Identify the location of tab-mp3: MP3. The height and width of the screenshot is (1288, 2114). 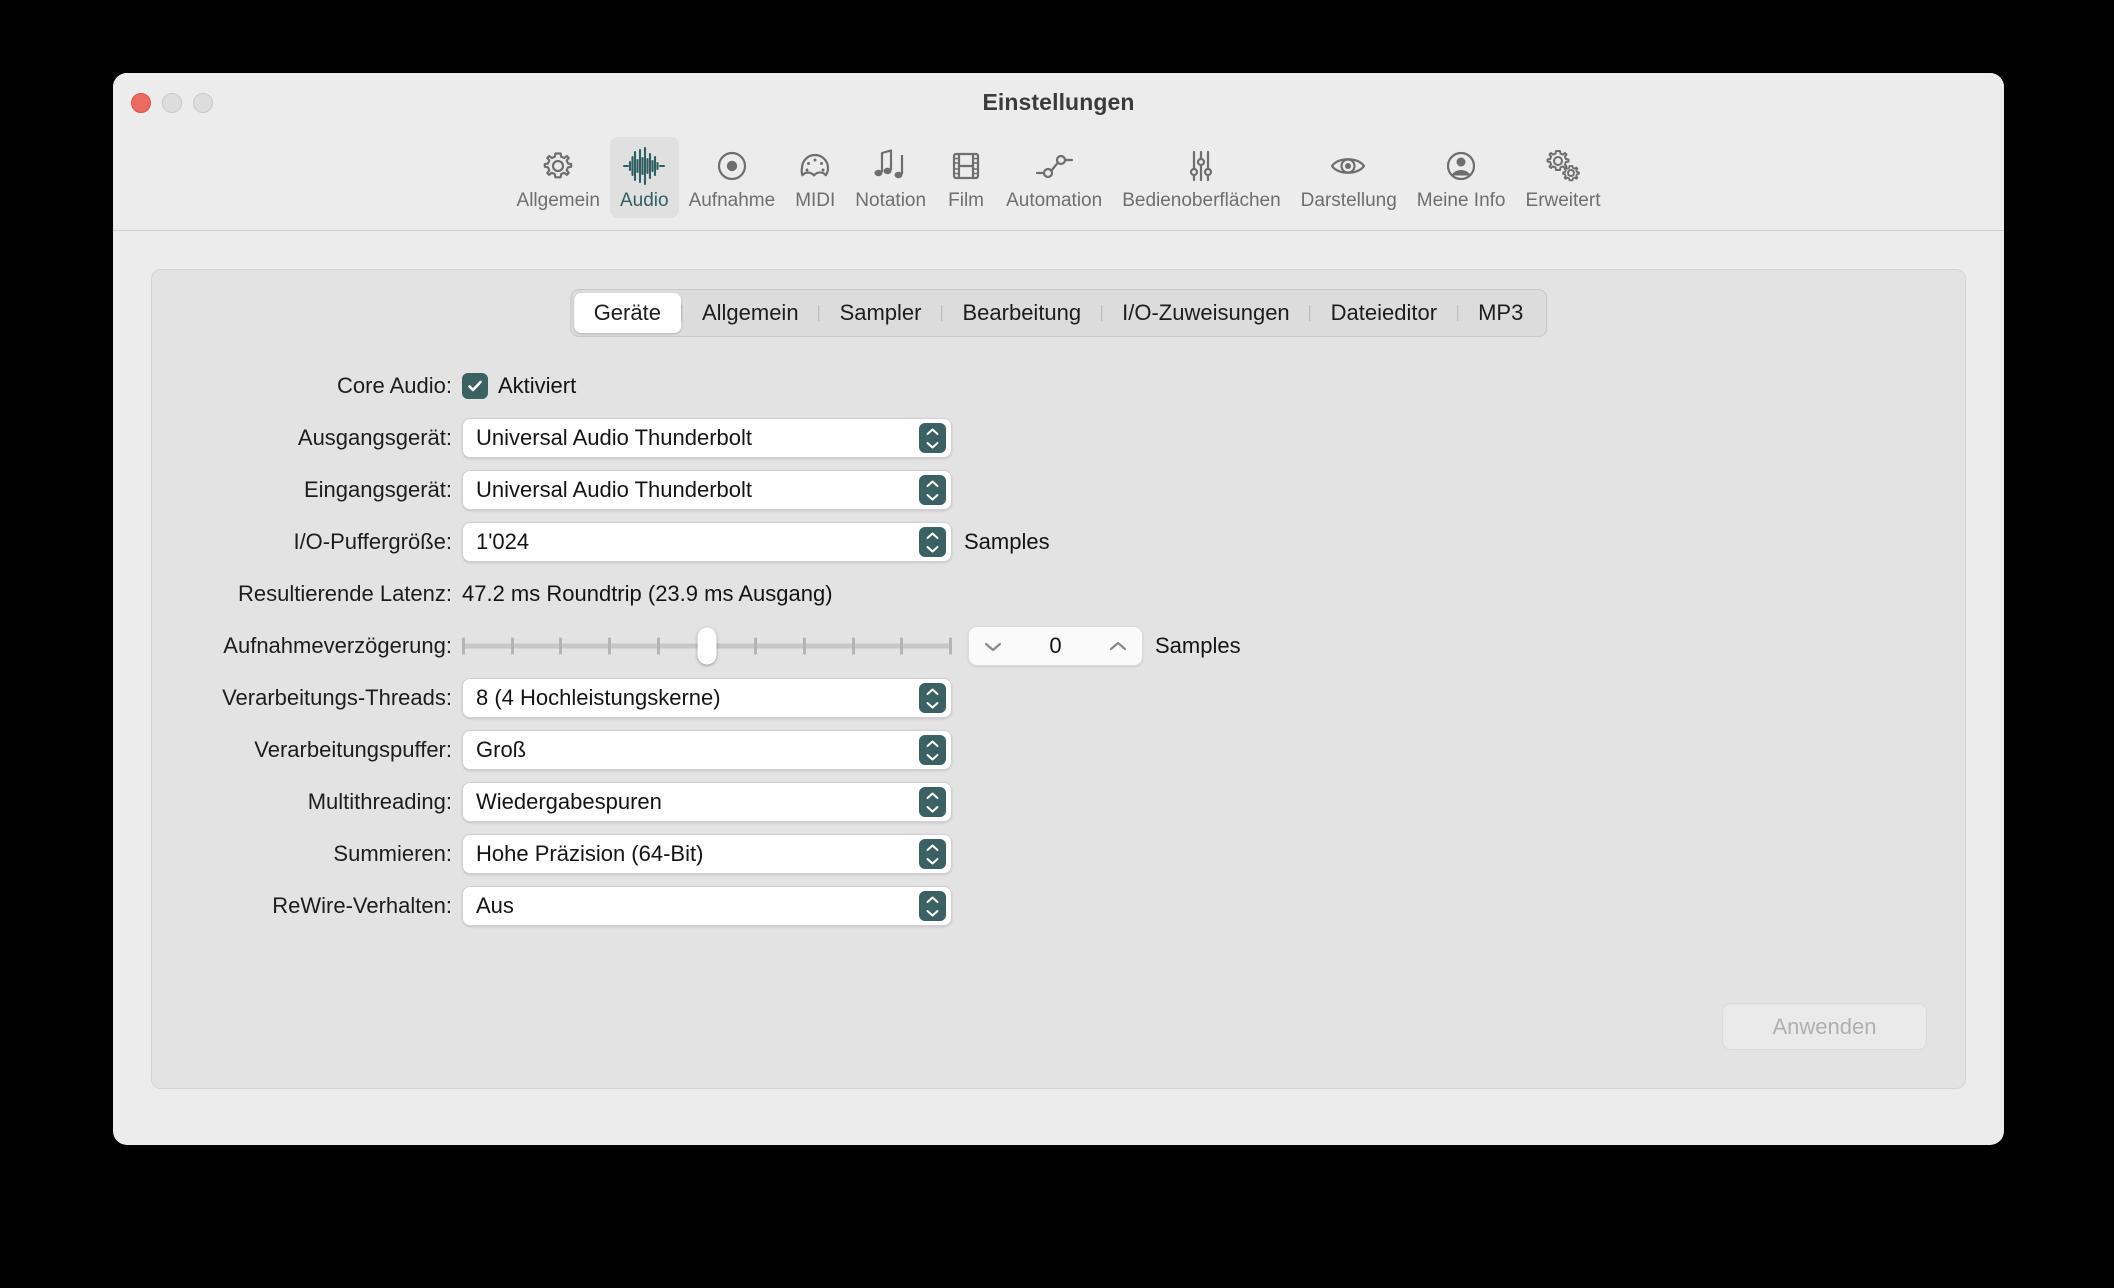
(1500, 313).